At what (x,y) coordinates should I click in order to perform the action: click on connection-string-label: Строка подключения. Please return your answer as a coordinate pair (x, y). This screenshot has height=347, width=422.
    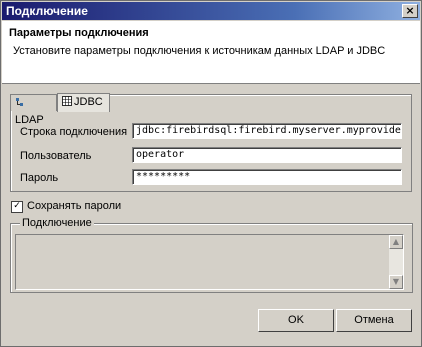
    Looking at the image, I should click on (74, 132).